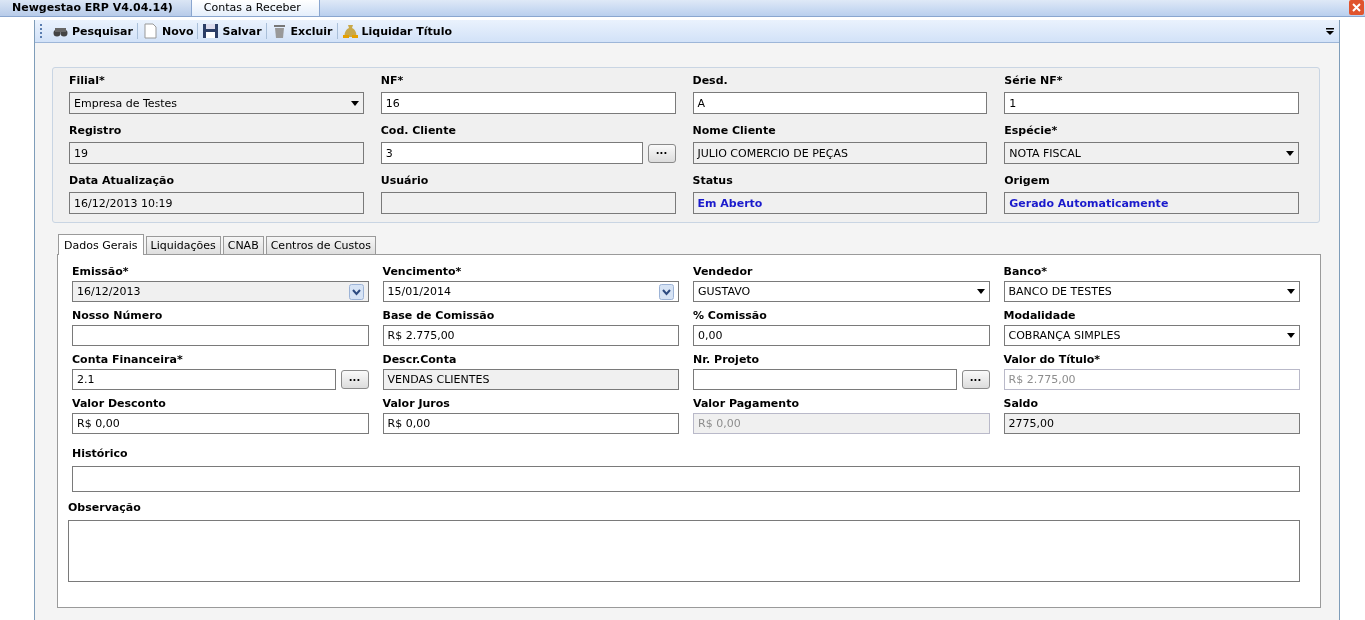  What do you see at coordinates (204, 379) in the screenshot?
I see `text-field: 2.1` at bounding box center [204, 379].